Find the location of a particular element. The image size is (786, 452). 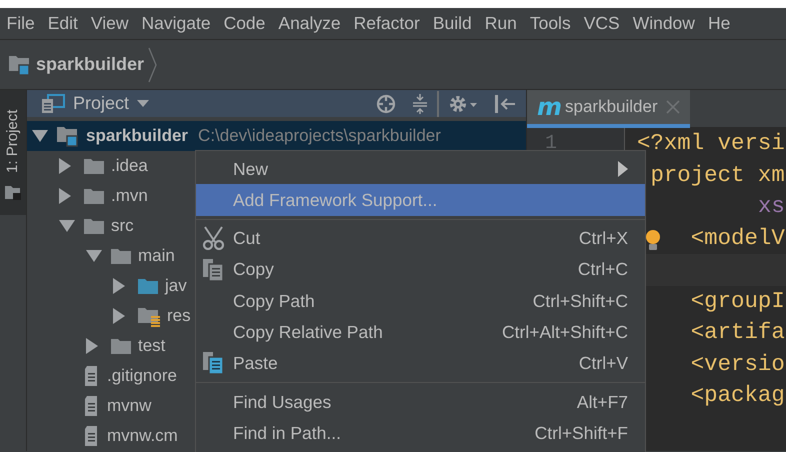

toolbar-divider-icon is located at coordinates (438, 103).